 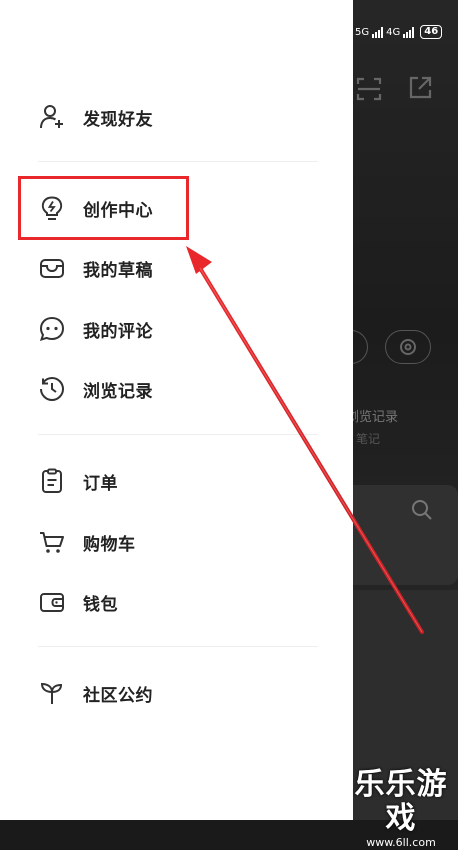 What do you see at coordinates (401, 842) in the screenshot?
I see `watermark-url: www.6ll.com` at bounding box center [401, 842].